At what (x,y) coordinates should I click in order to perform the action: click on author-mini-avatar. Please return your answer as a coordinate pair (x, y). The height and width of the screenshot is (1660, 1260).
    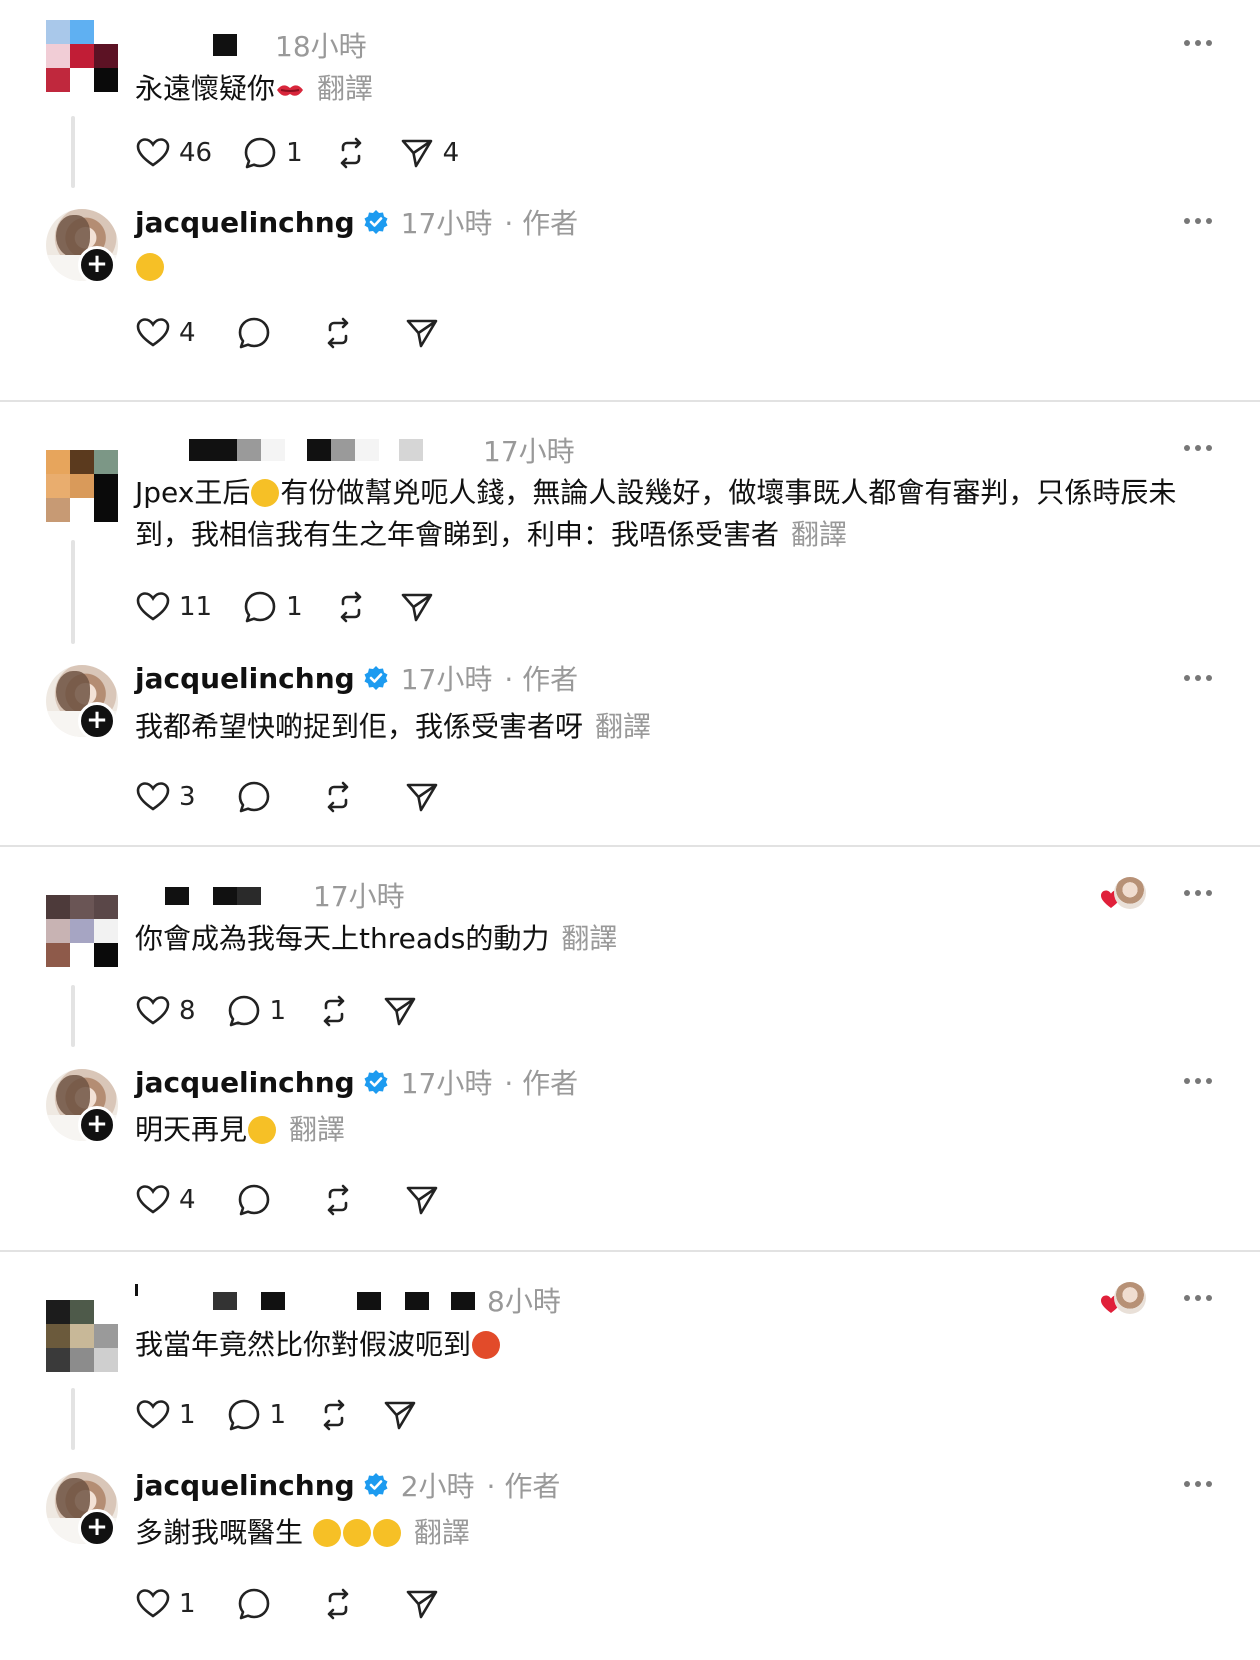
    Looking at the image, I should click on (1130, 893).